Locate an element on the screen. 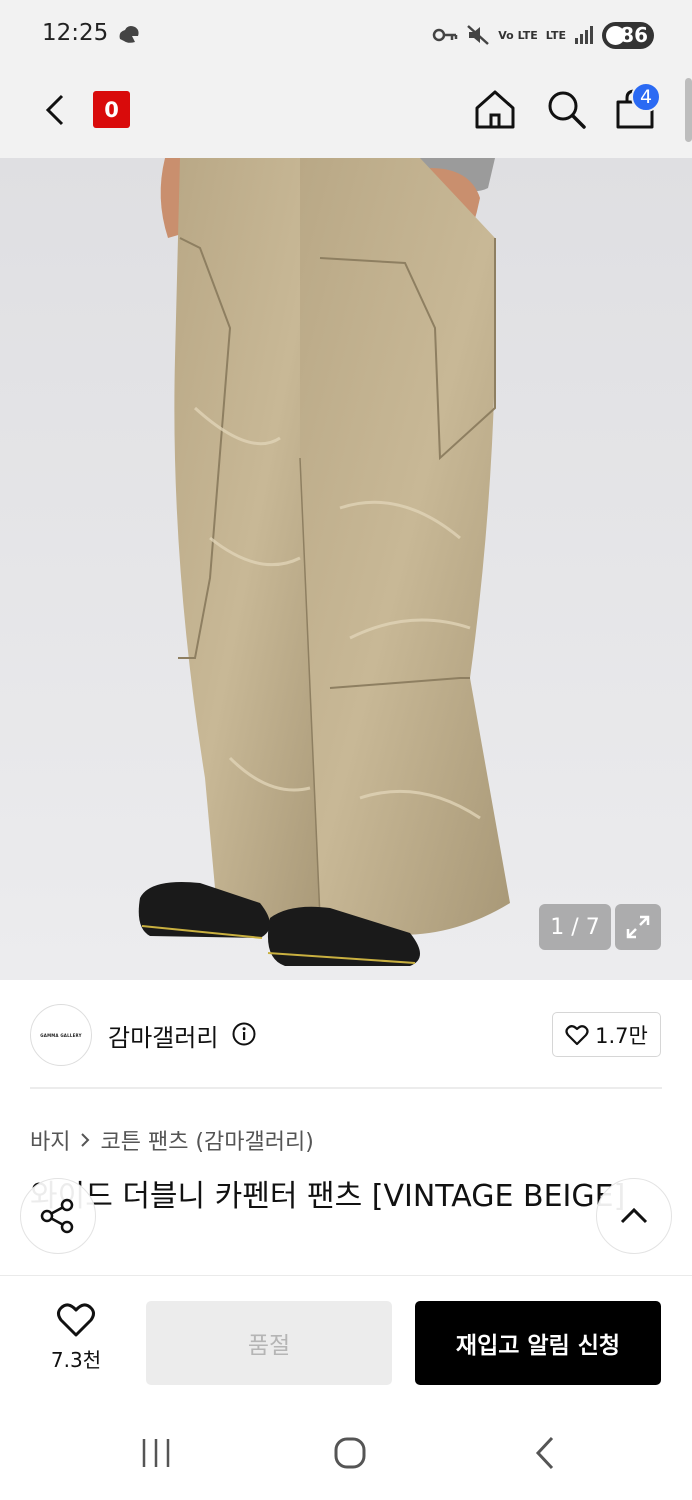  soldout-button: 품절 is located at coordinates (269, 1343).